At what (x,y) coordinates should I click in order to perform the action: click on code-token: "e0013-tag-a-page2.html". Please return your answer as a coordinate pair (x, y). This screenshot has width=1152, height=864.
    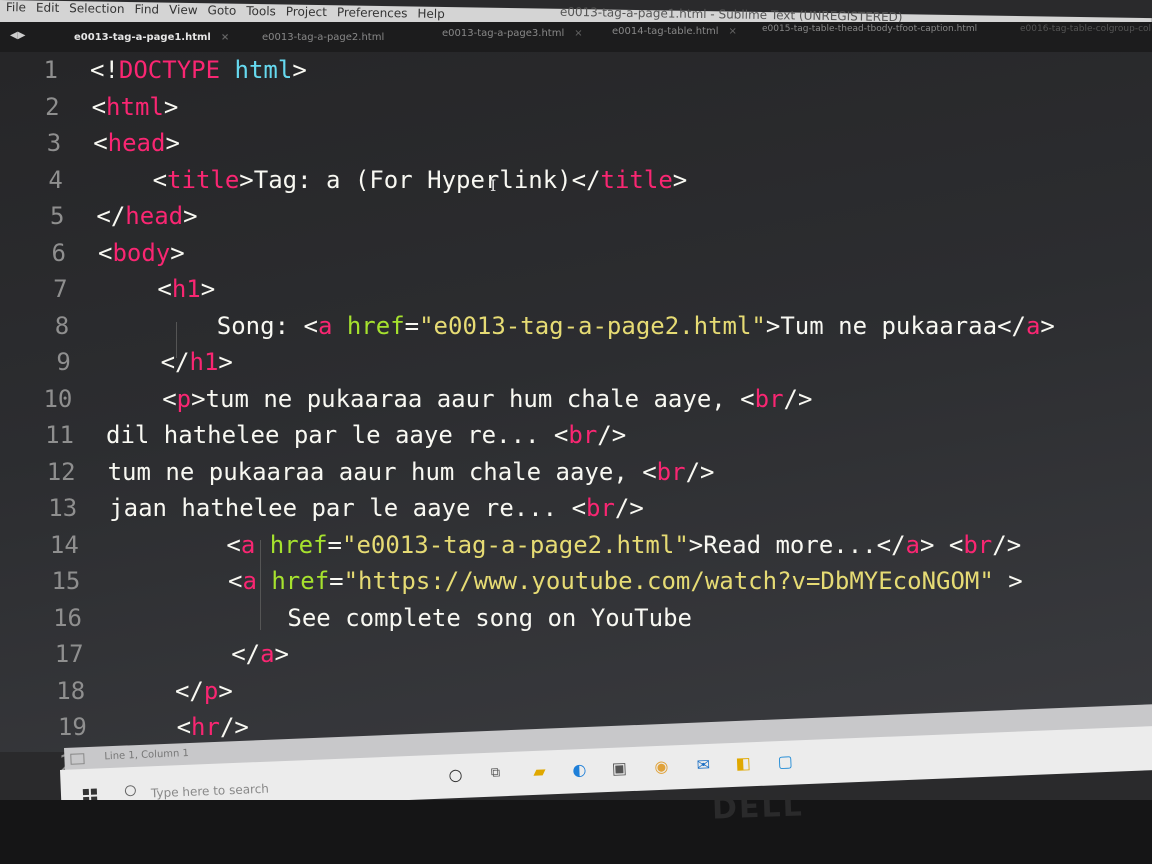
    Looking at the image, I should click on (592, 325).